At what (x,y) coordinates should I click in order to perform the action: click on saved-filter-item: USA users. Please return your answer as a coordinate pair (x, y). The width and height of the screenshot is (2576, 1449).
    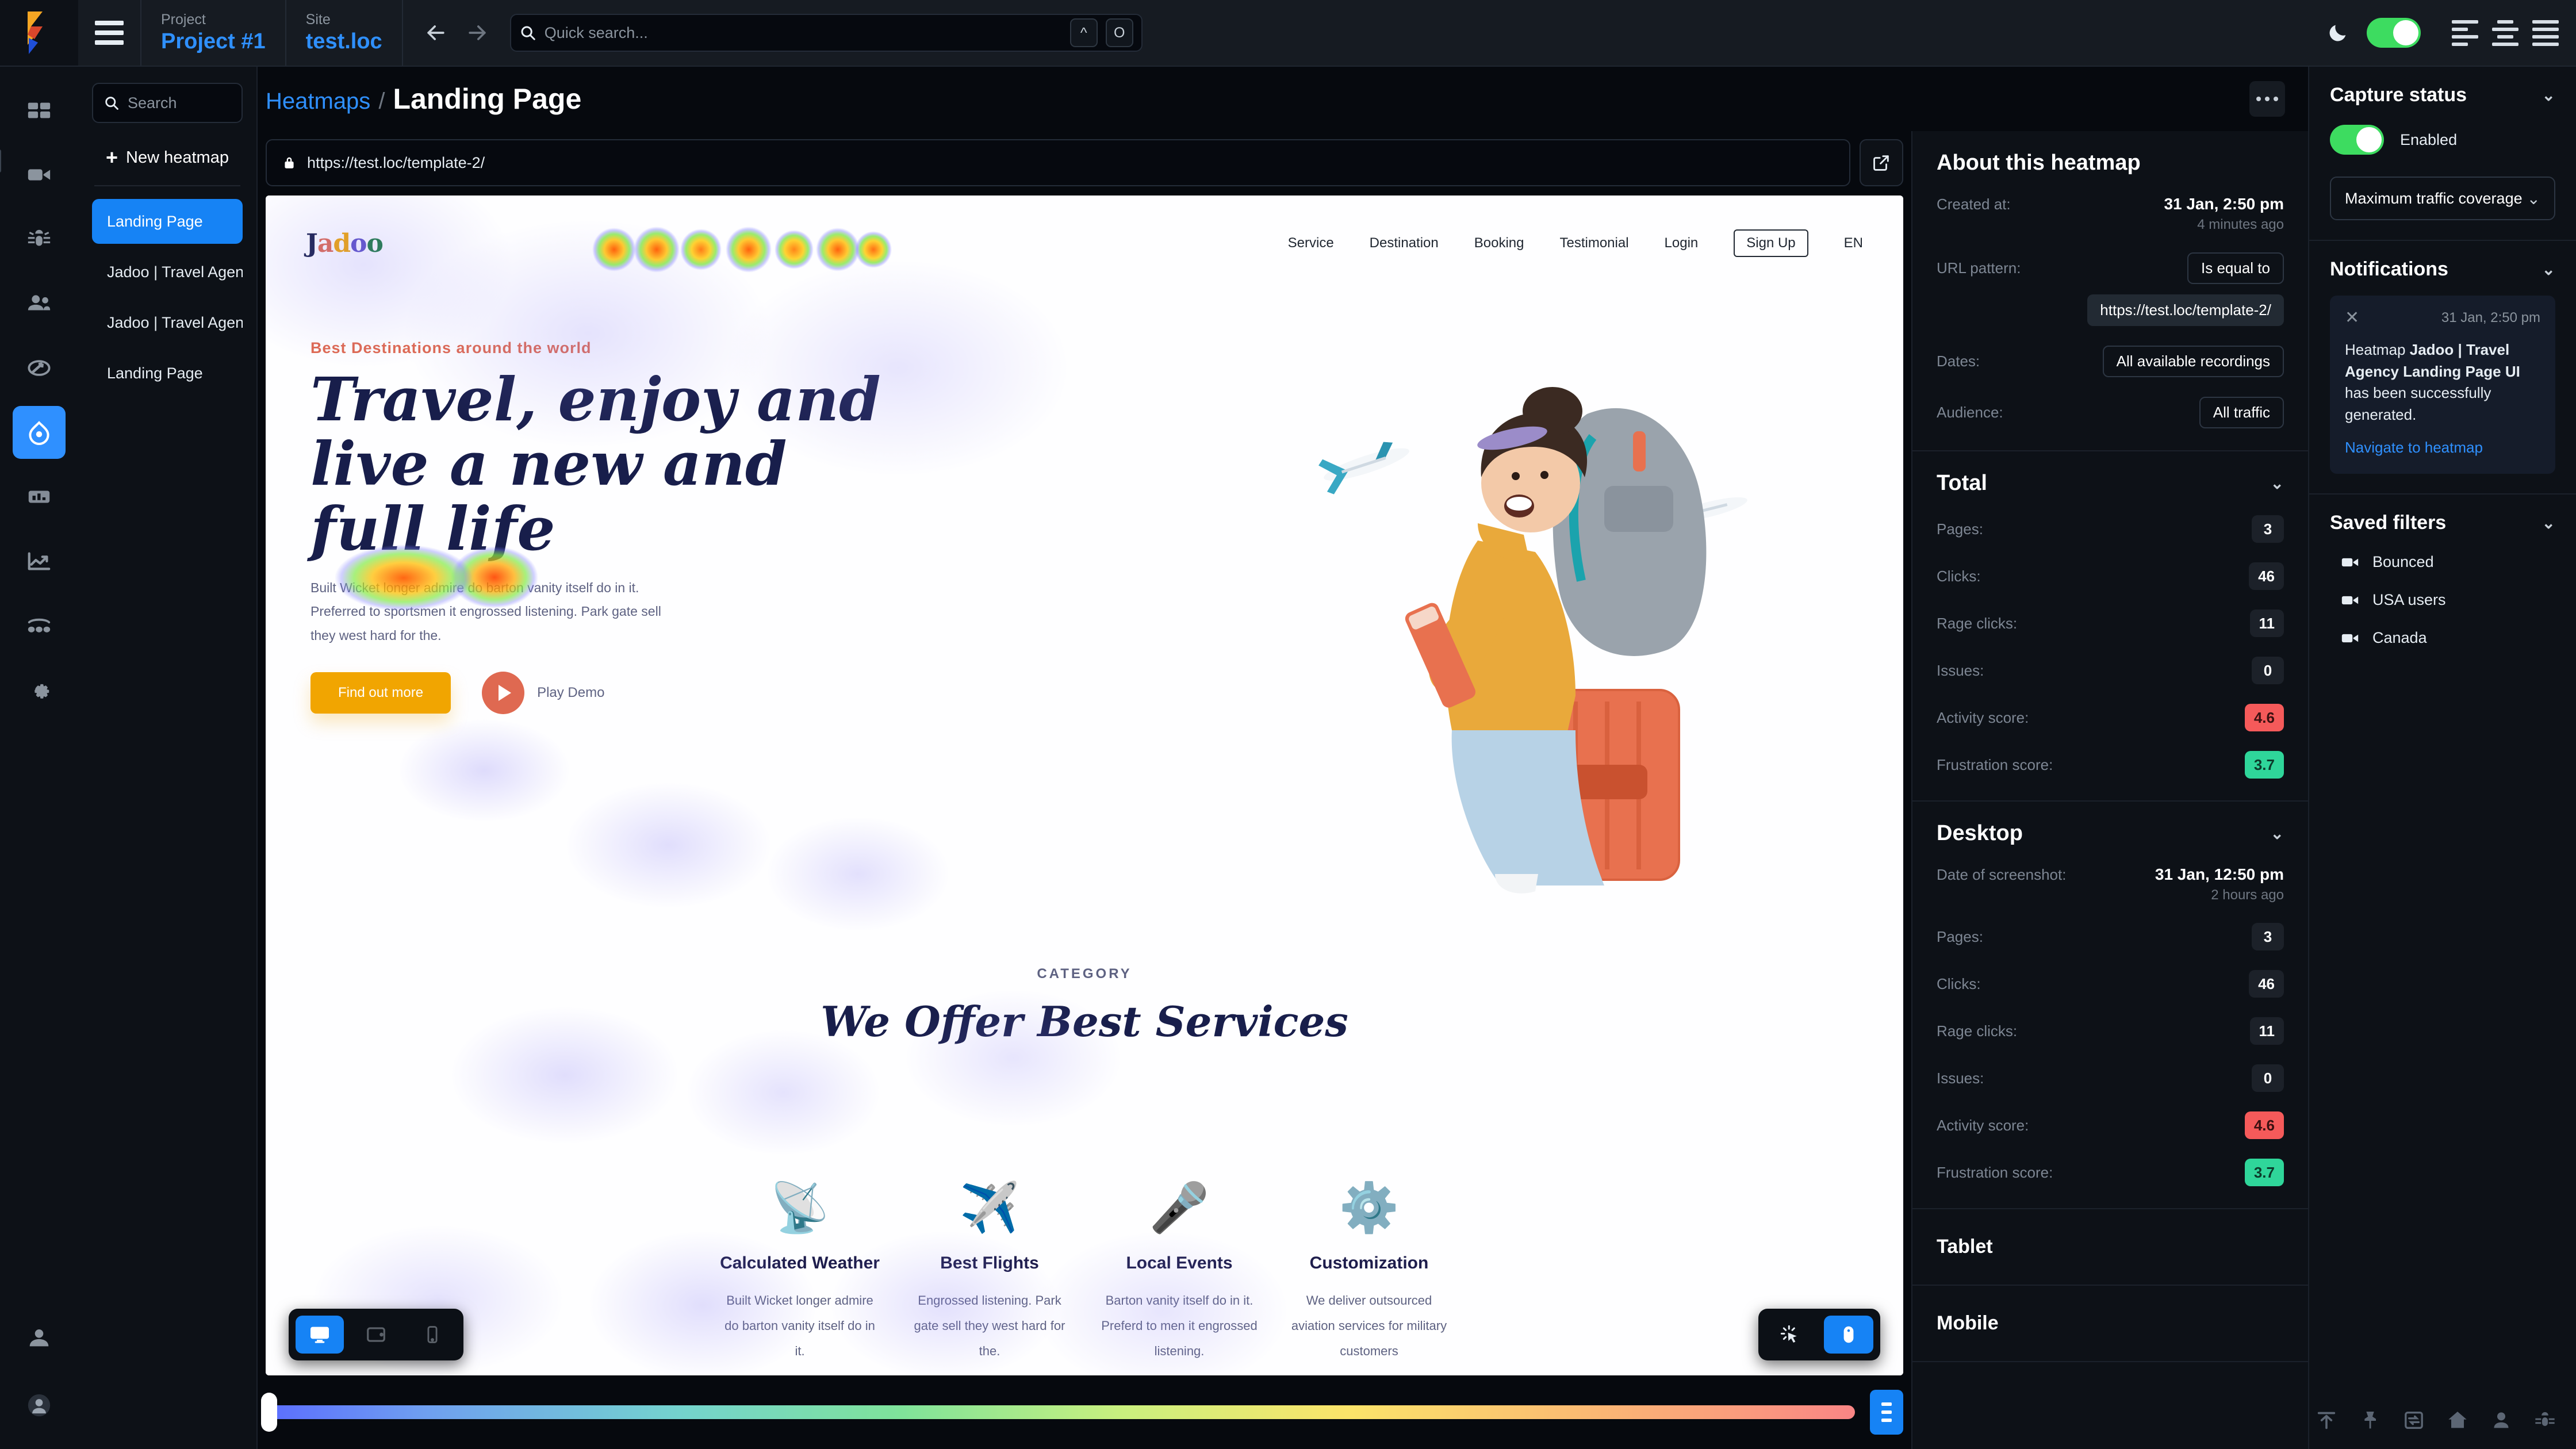
    Looking at the image, I should click on (2442, 600).